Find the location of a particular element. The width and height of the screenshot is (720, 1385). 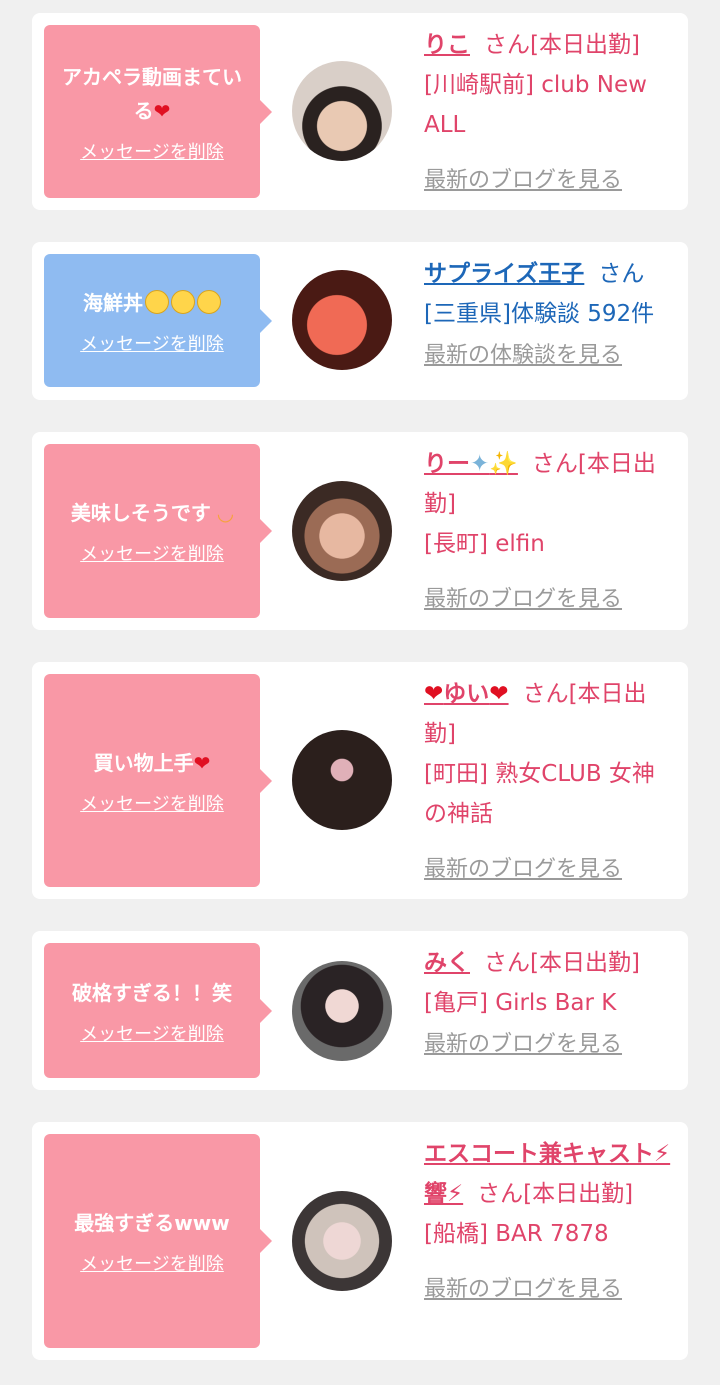

shop-text: [亀戸] Girls Bar K is located at coordinates (520, 1003).